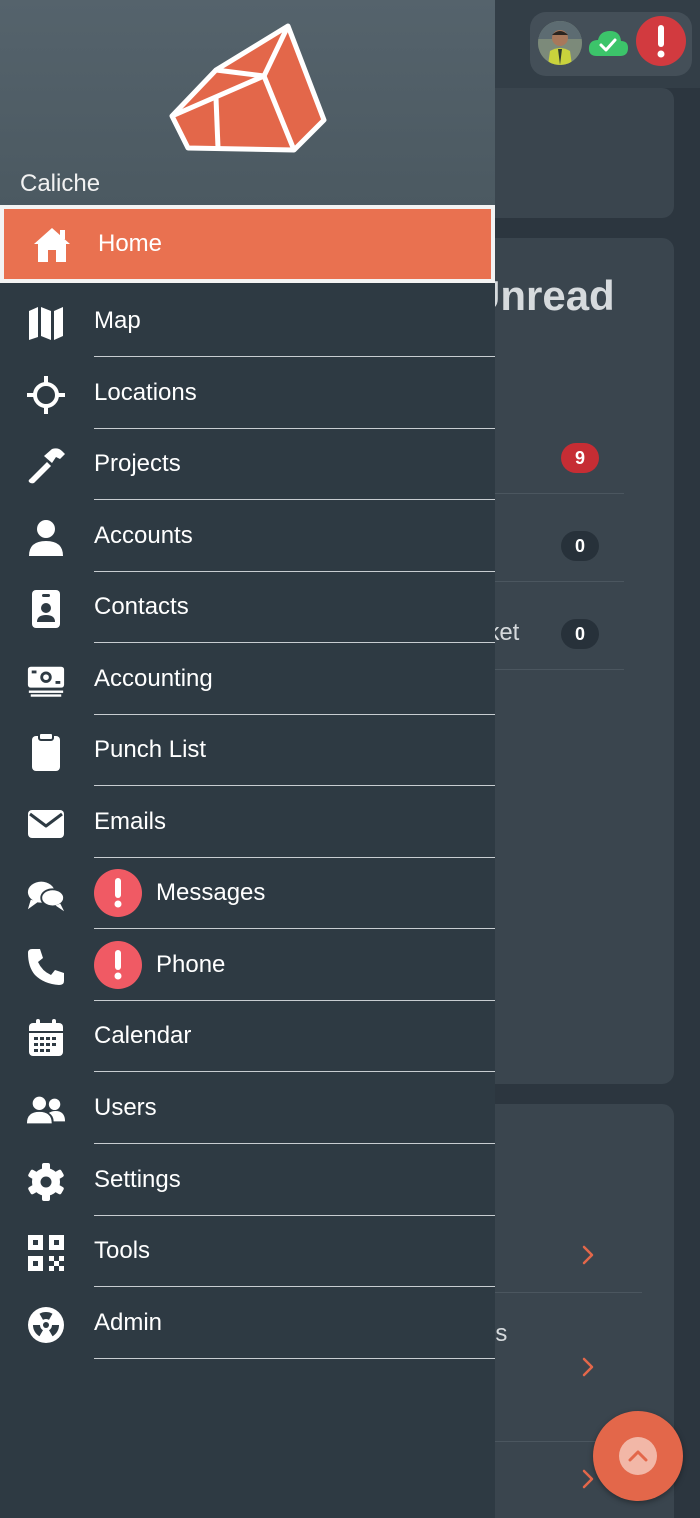  What do you see at coordinates (247, 822) in the screenshot?
I see `nav-item-emails: Emails` at bounding box center [247, 822].